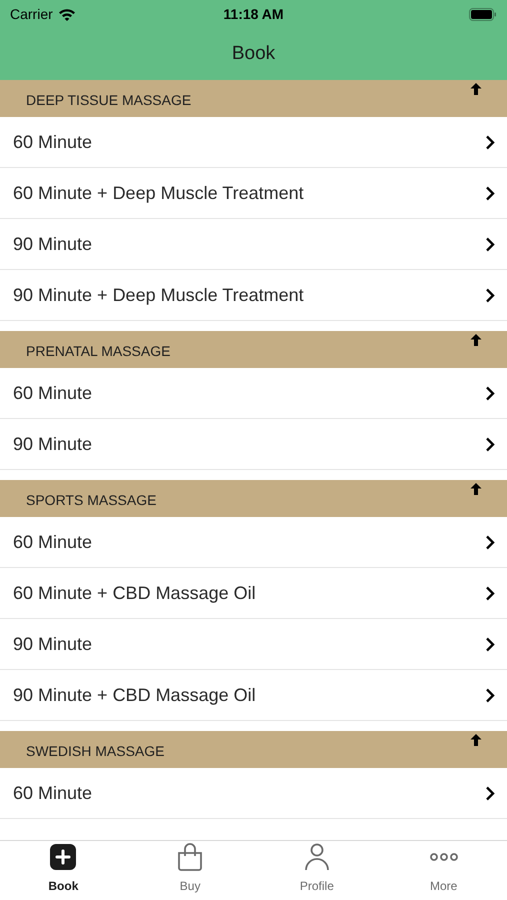 Image resolution: width=507 pixels, height=900 pixels. What do you see at coordinates (253, 98) in the screenshot?
I see `section-header: DEEP TISSUE MASSAGE` at bounding box center [253, 98].